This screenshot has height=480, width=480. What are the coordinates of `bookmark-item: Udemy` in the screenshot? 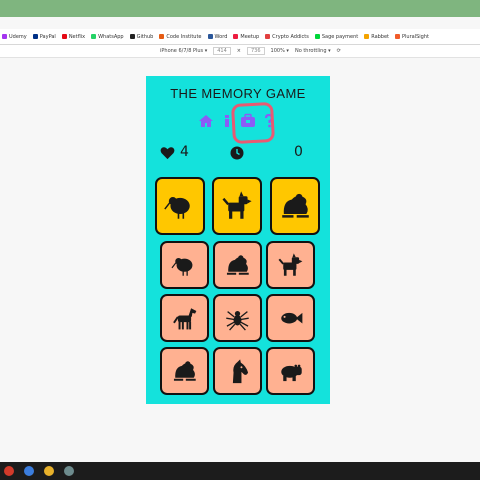 It's located at (14, 37).